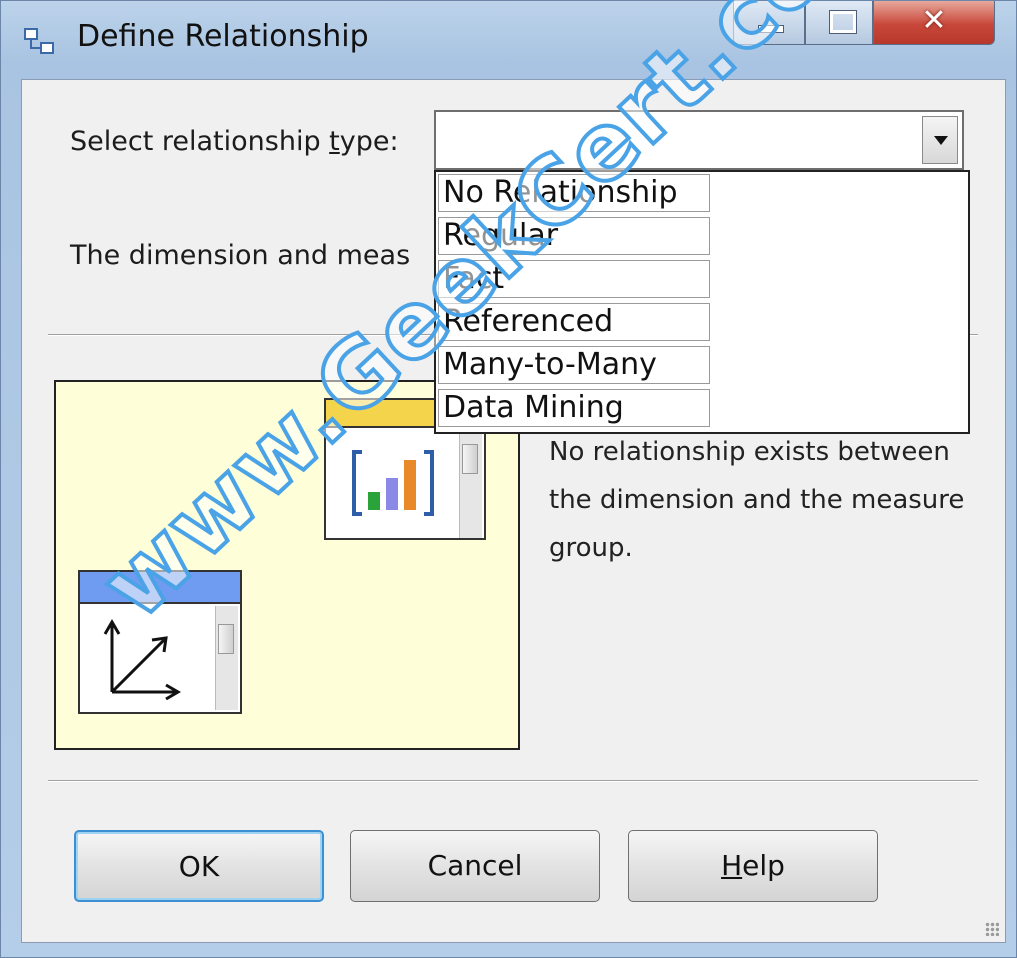 The image size is (1017, 958). Describe the element at coordinates (574, 365) in the screenshot. I see `dropdown-option-many-to-many: Many-to-Many` at that location.